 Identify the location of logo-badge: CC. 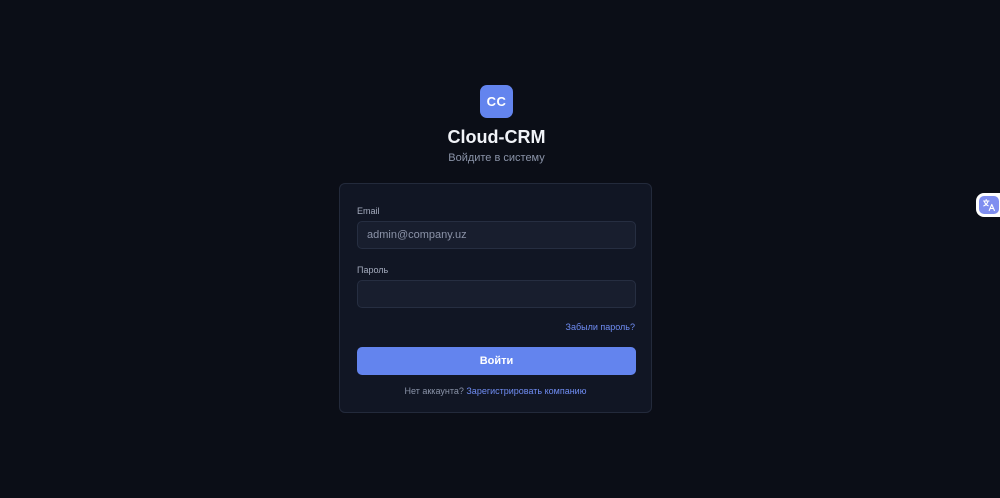
(496, 101).